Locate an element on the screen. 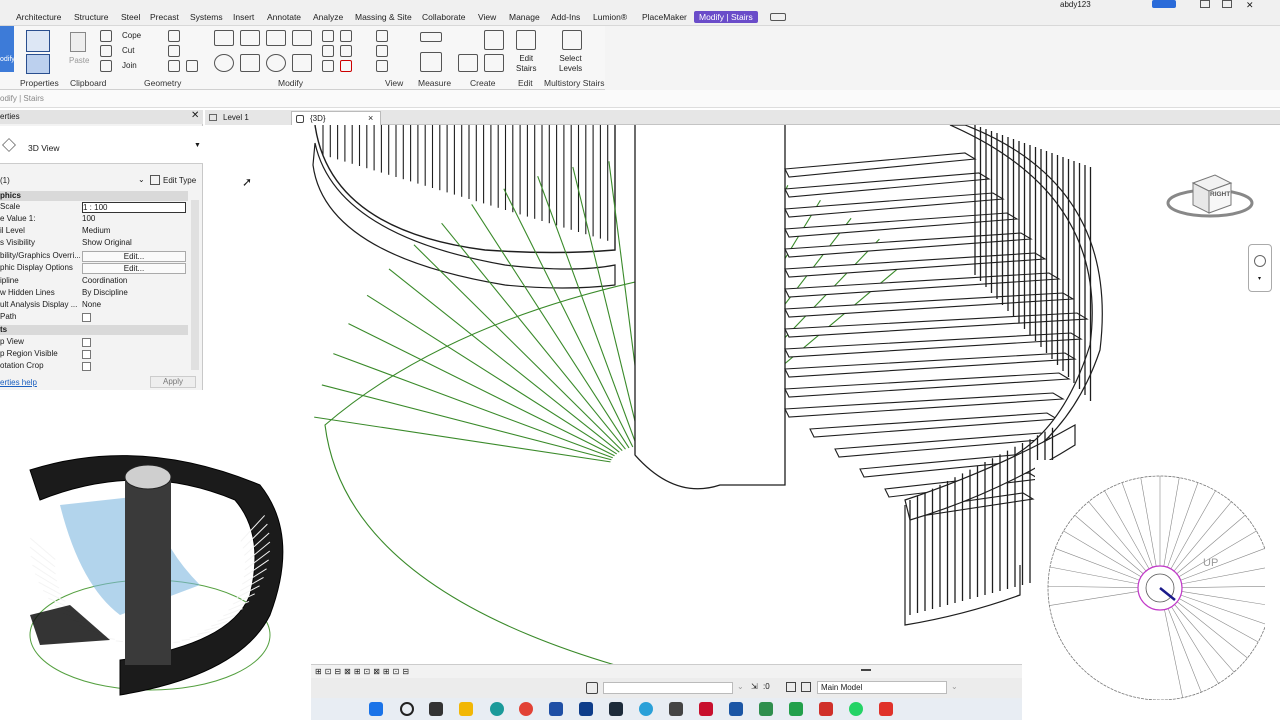 This screenshot has width=1280, height=720. navigation-bar: ▾ is located at coordinates (1260, 268).